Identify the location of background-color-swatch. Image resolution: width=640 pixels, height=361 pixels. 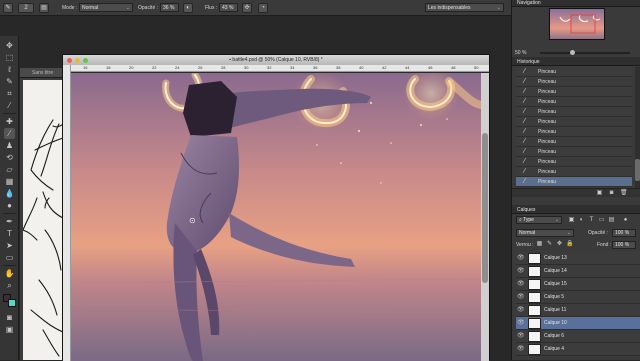
(12, 303).